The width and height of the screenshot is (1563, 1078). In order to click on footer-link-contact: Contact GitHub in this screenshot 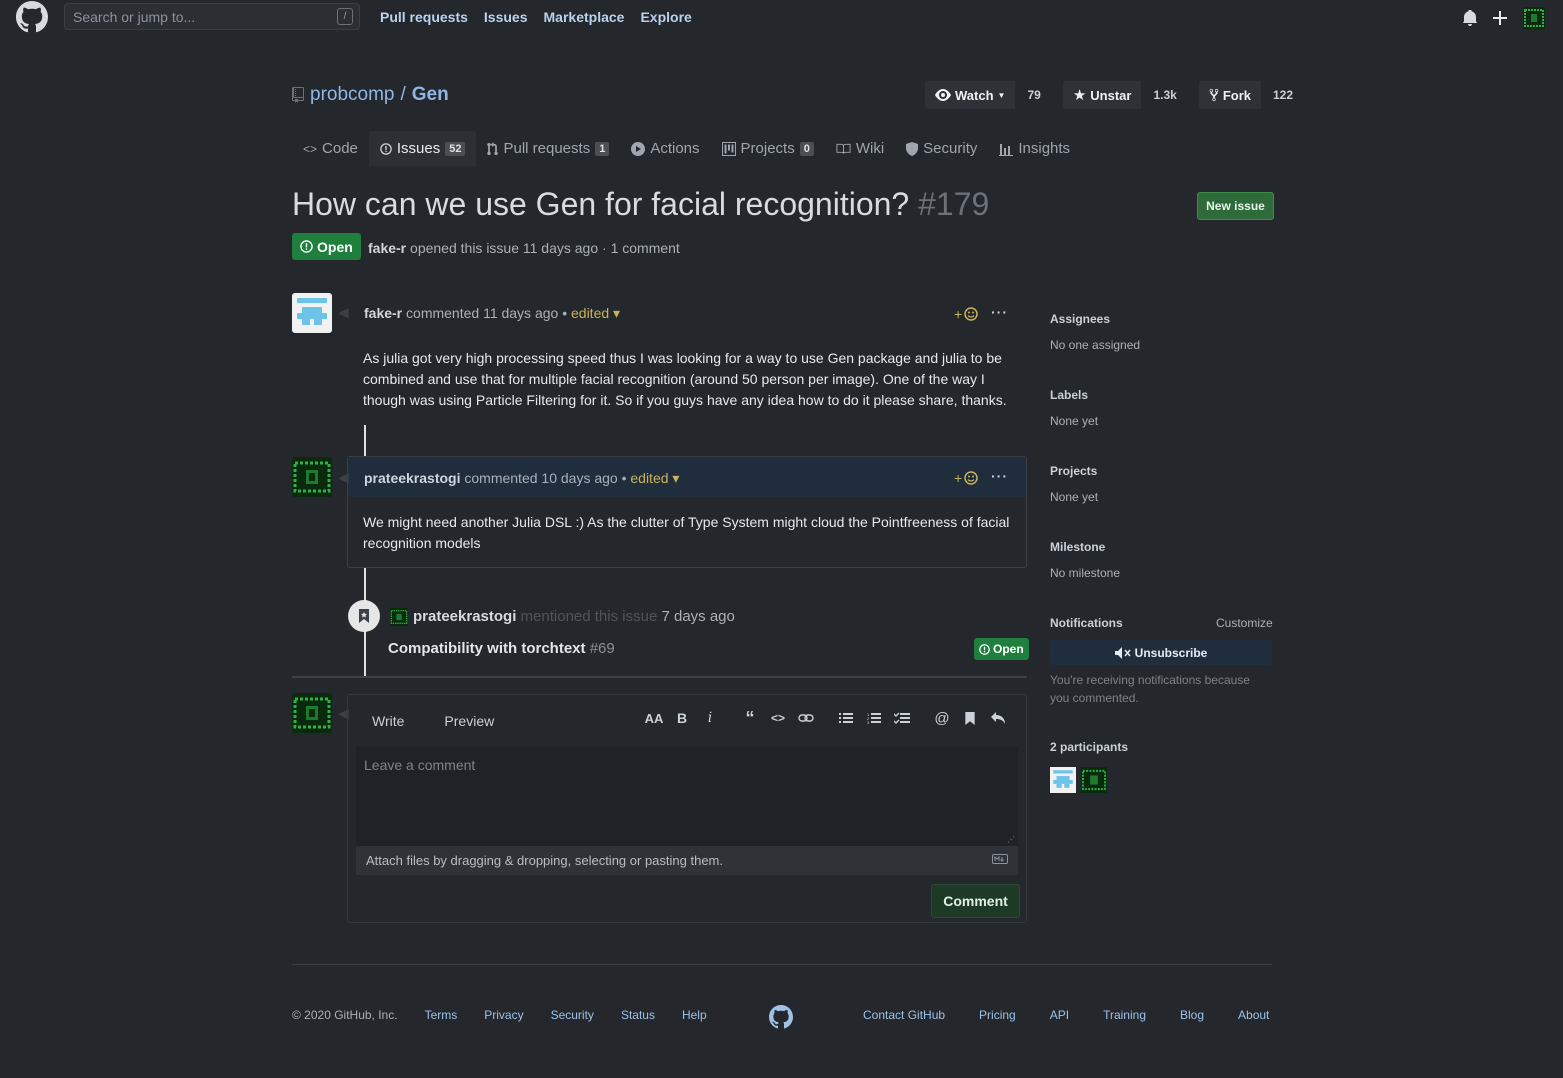, I will do `click(904, 1015)`.